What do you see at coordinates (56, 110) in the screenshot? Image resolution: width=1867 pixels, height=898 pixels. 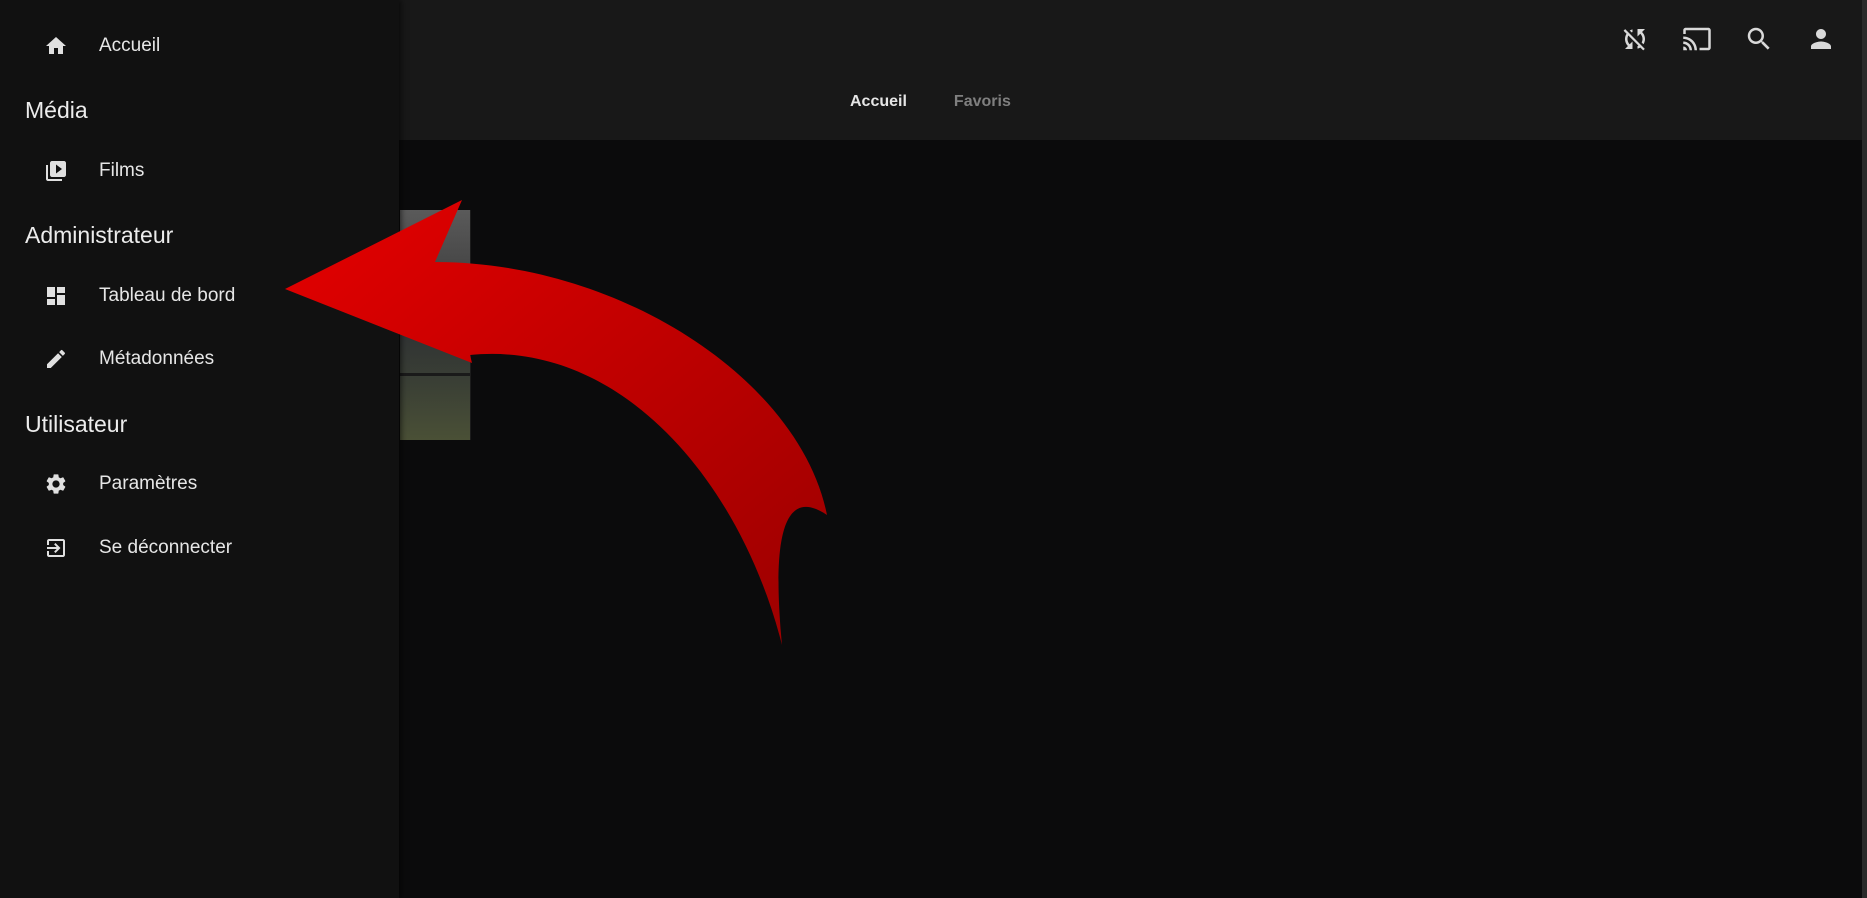 I see `section-title-media: Média` at bounding box center [56, 110].